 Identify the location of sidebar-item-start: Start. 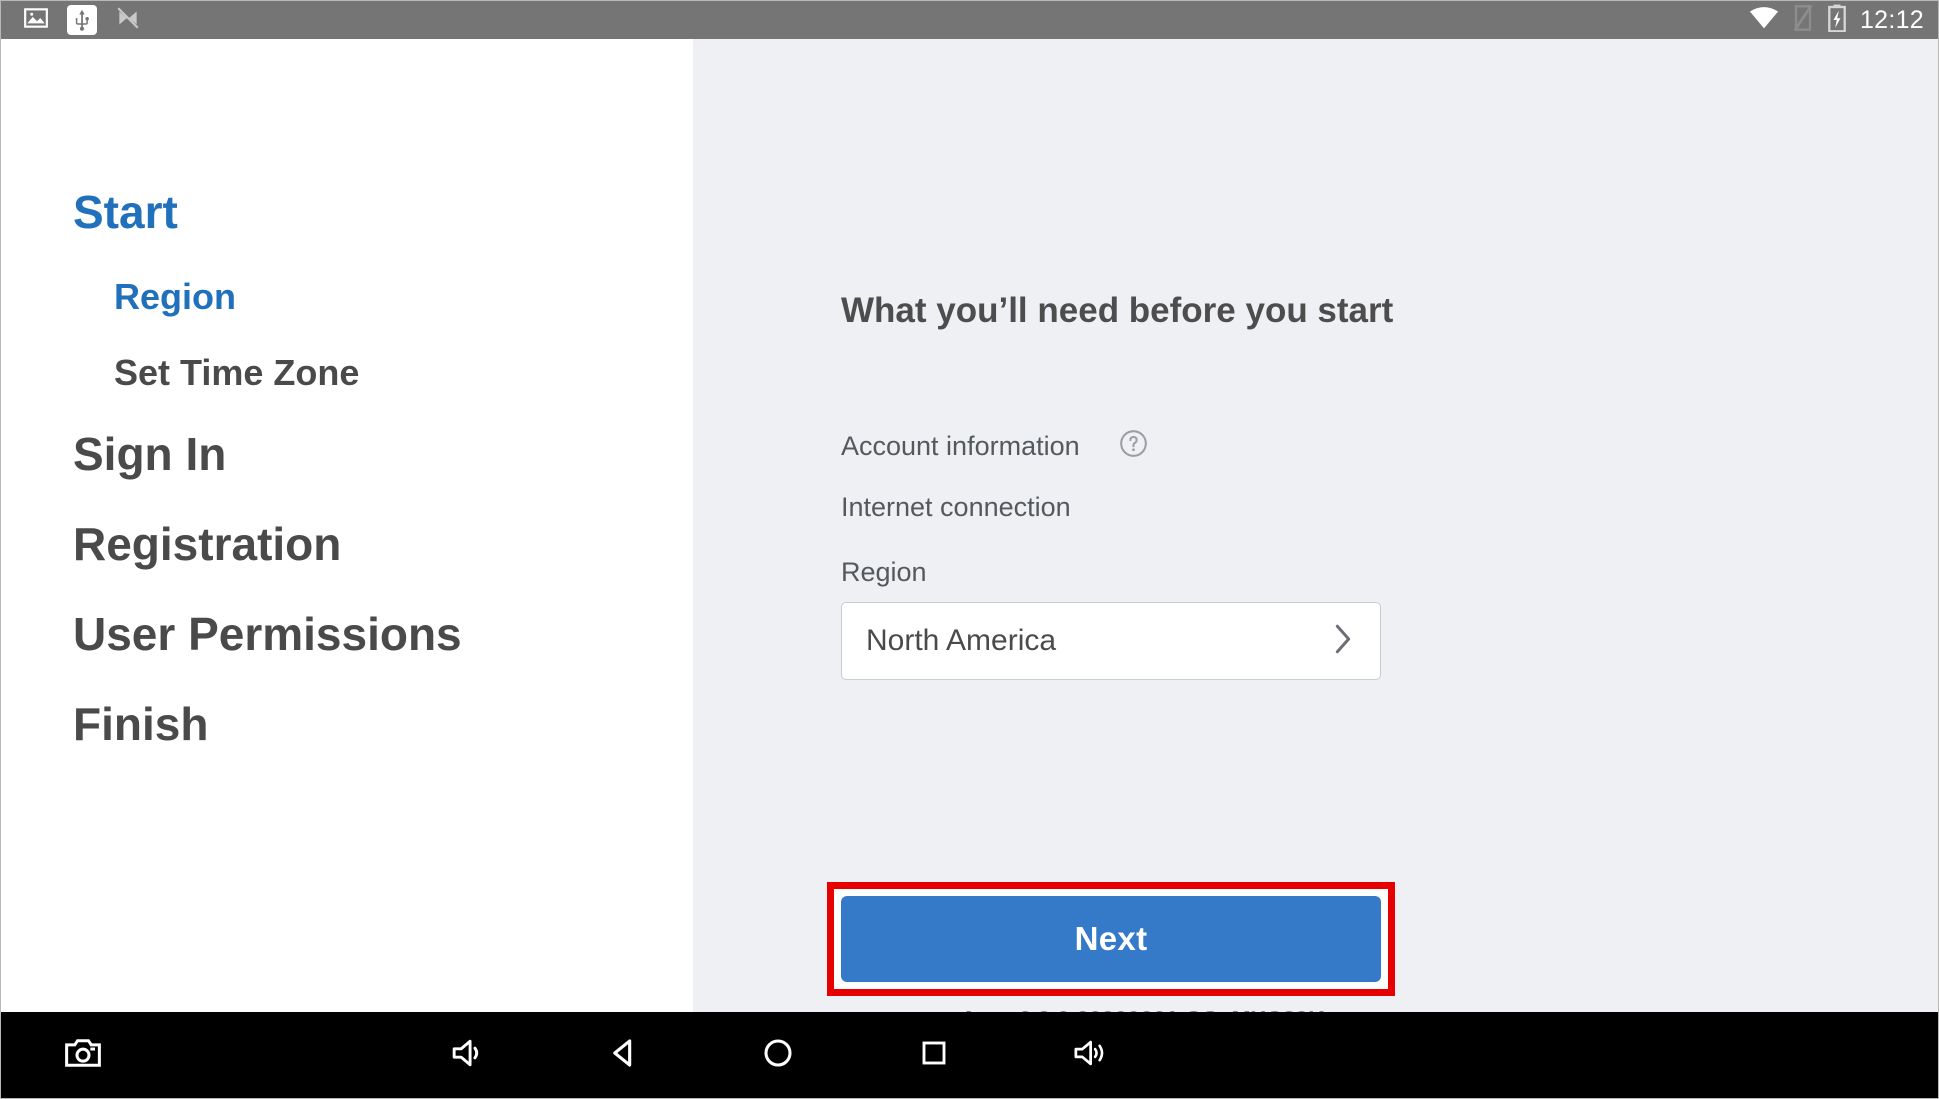
(383, 212).